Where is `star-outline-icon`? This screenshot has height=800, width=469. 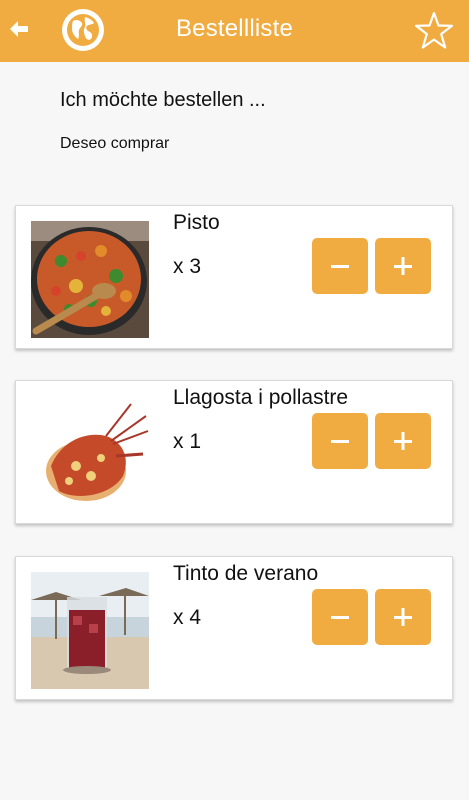 star-outline-icon is located at coordinates (434, 30).